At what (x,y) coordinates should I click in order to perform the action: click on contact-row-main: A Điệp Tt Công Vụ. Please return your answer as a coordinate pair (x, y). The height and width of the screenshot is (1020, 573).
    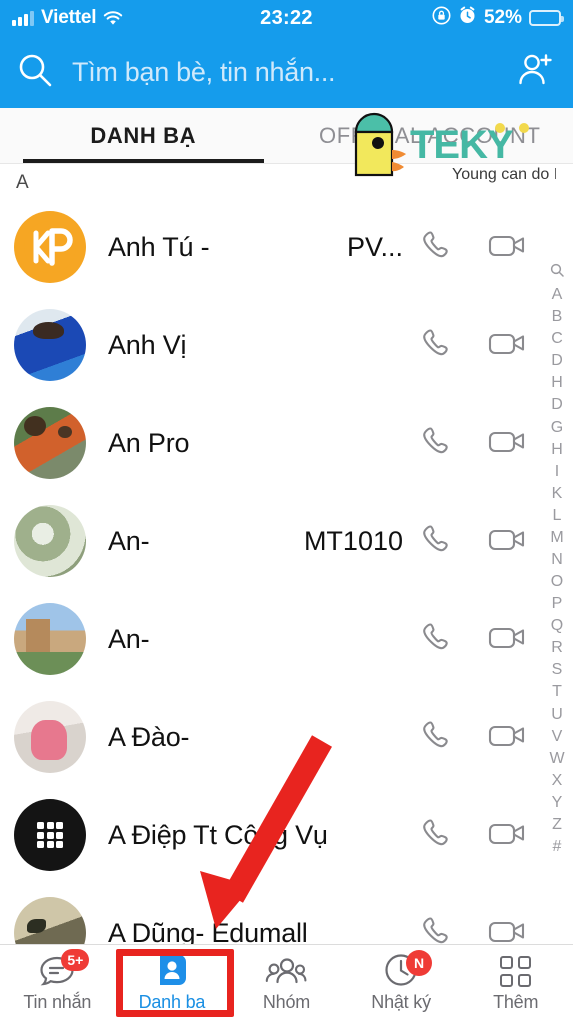
    Looking at the image, I should click on (252, 835).